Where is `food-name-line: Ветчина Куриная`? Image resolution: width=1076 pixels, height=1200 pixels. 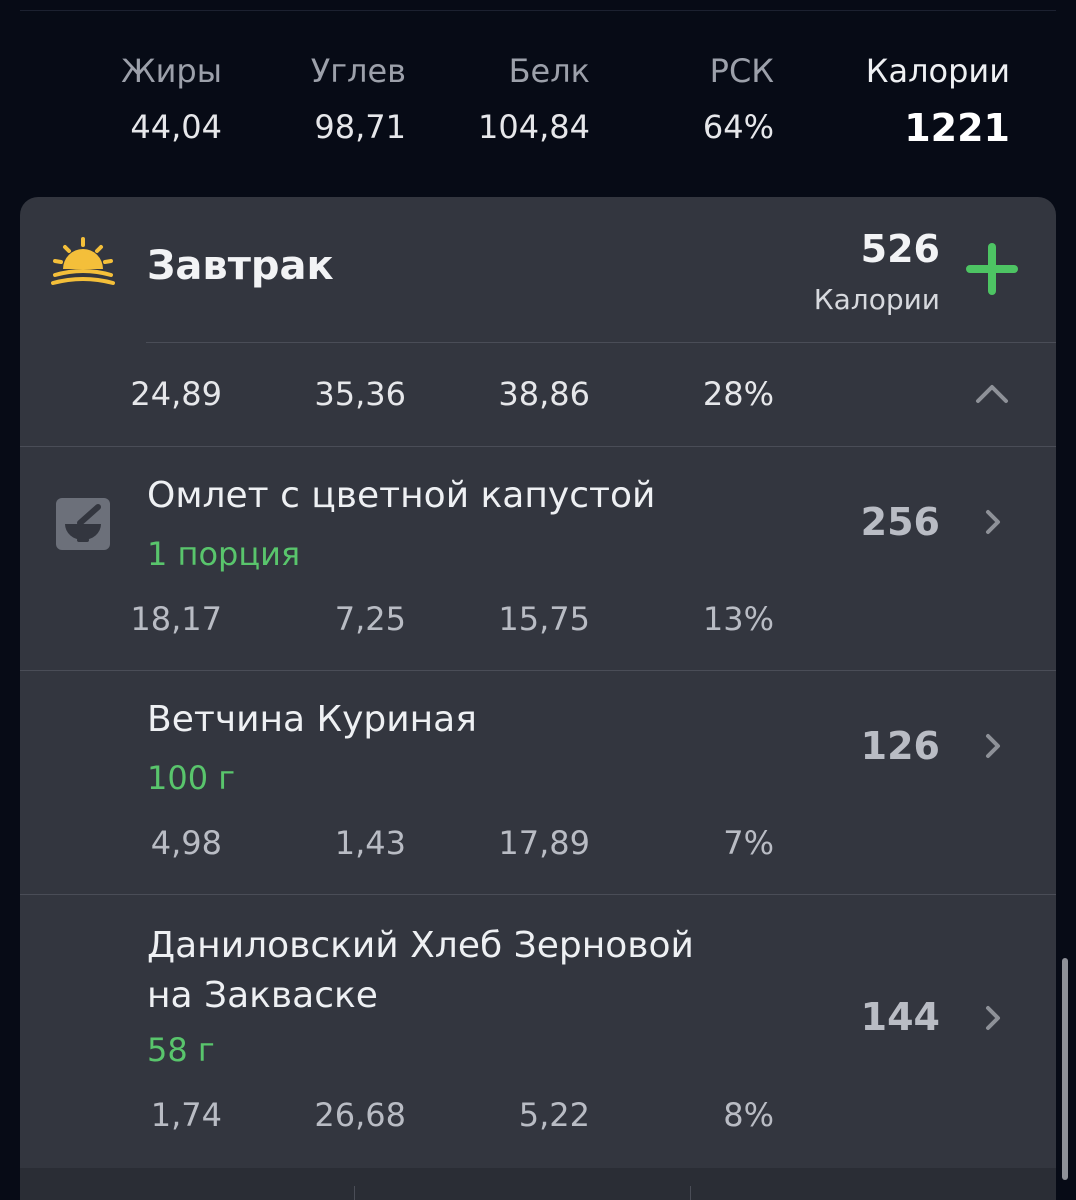 food-name-line: Ветчина Куриная is located at coordinates (312, 719).